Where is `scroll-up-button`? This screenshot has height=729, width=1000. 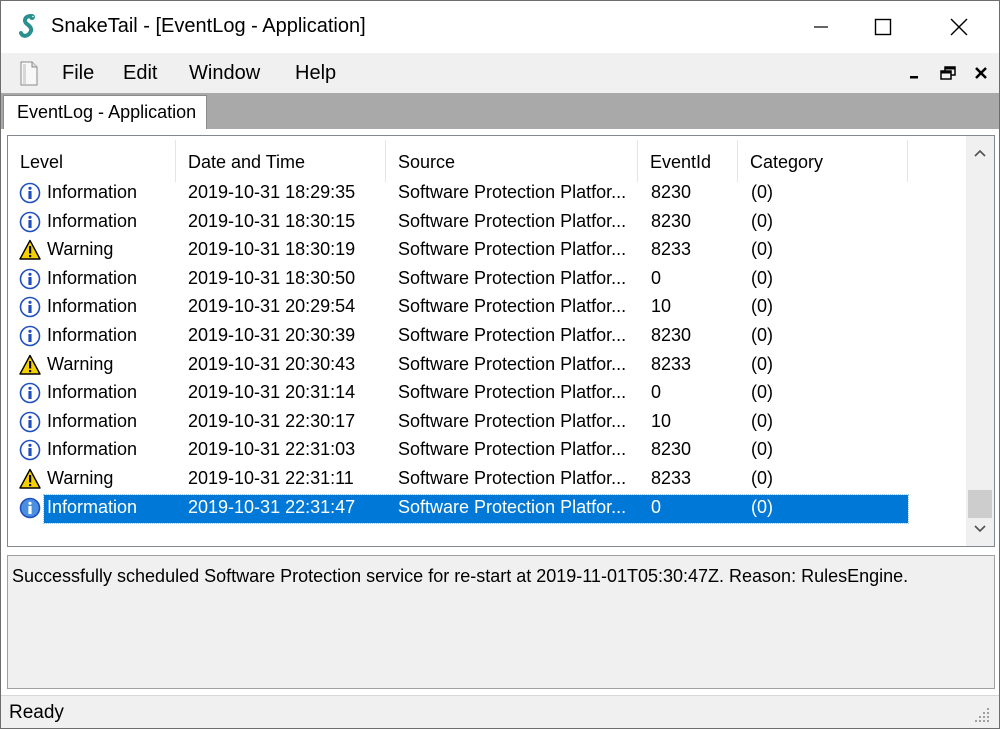 scroll-up-button is located at coordinates (980, 153).